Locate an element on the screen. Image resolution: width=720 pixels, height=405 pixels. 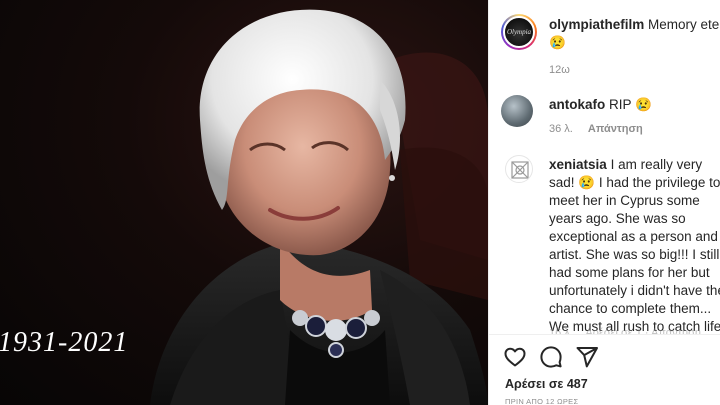
profile-avatar: Olympia is located at coordinates (519, 32).